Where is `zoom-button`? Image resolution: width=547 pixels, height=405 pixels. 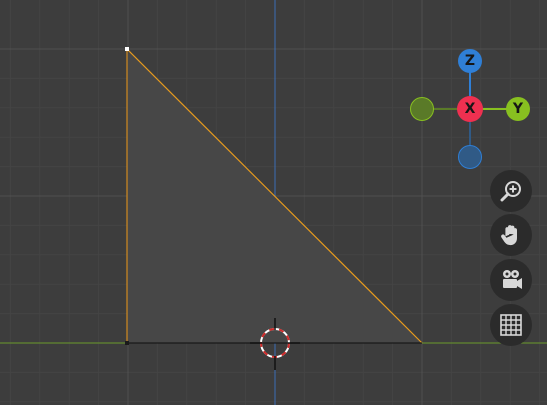 zoom-button is located at coordinates (511, 191).